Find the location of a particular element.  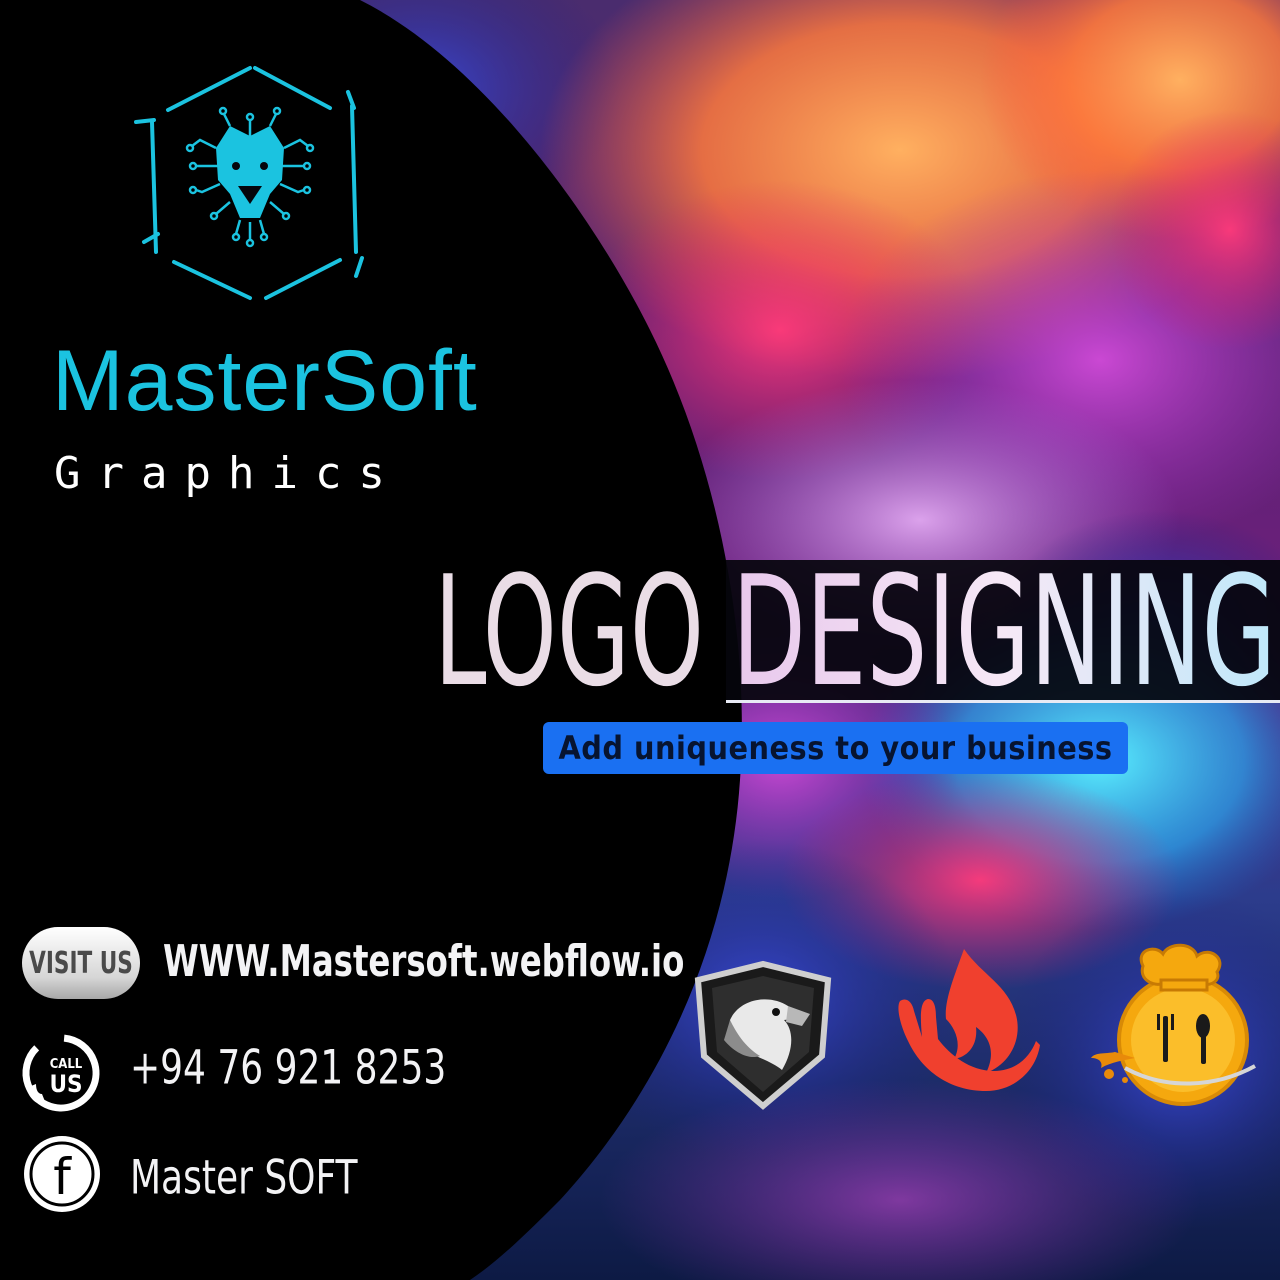

headline: LOGO DESIGNING is located at coordinates (855, 630).